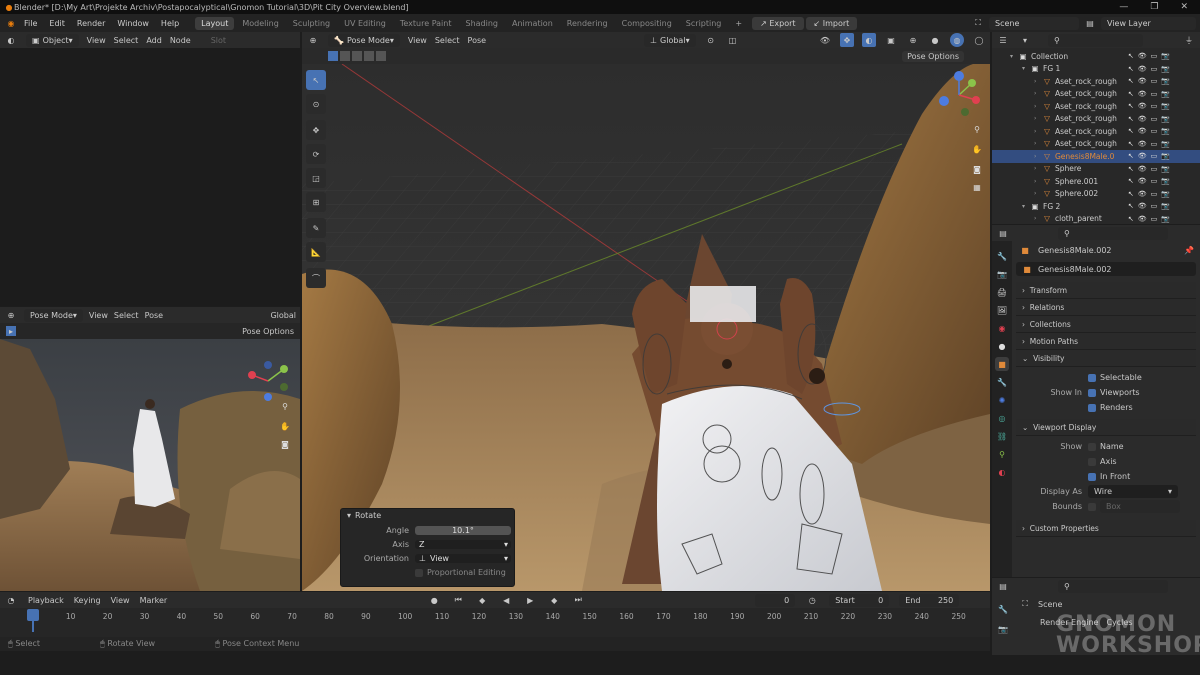 The width and height of the screenshot is (1200, 675). I want to click on outliner-row: ▾ ▣ Collection ↖ 👁 ▭ 📷, so click(1096, 56).